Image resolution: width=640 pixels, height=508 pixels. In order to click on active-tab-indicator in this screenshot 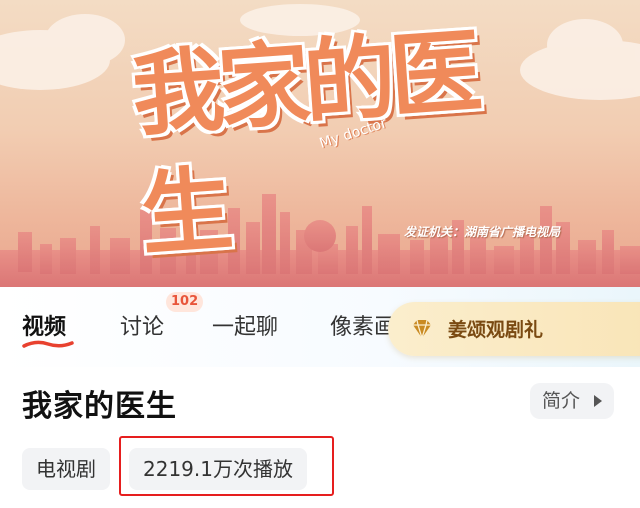, I will do `click(48, 344)`.